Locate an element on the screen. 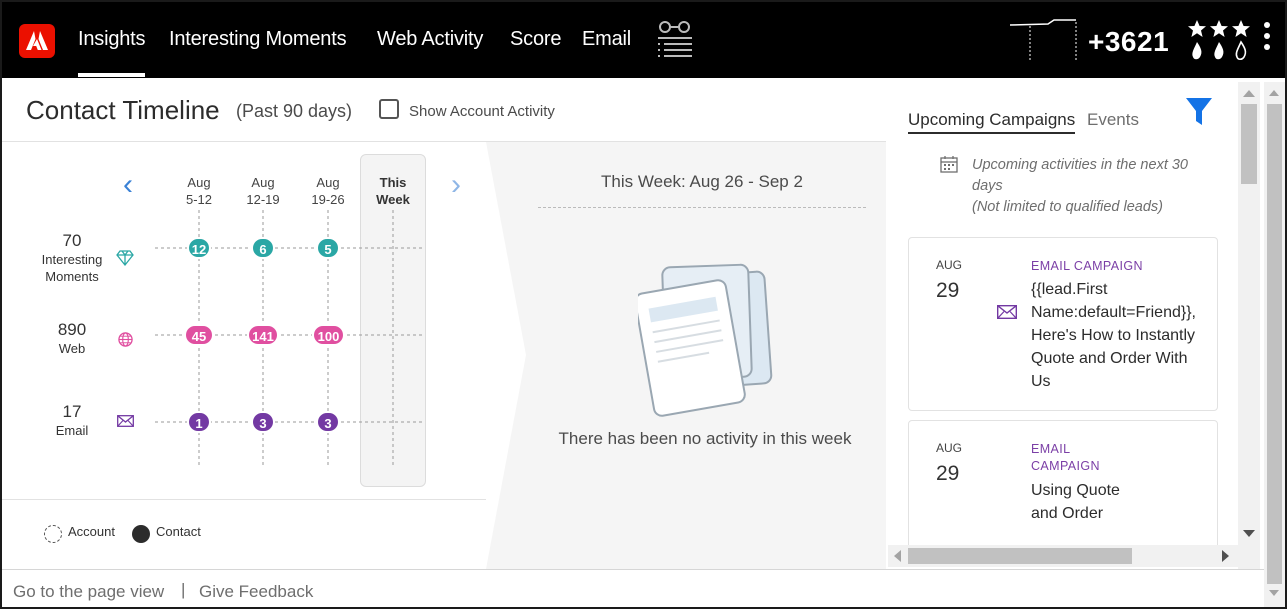 This screenshot has height=609, width=1287. activity-count-bubble: 100 is located at coordinates (328, 335).